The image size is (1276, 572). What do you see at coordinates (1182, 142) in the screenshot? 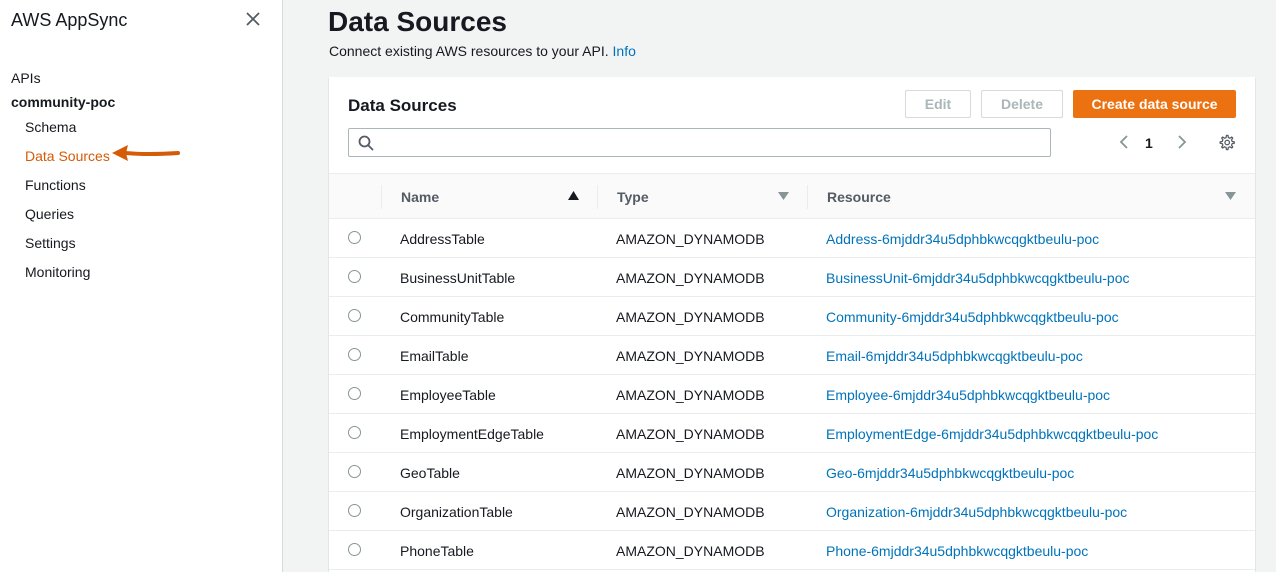
I see `chevron-right-icon` at bounding box center [1182, 142].